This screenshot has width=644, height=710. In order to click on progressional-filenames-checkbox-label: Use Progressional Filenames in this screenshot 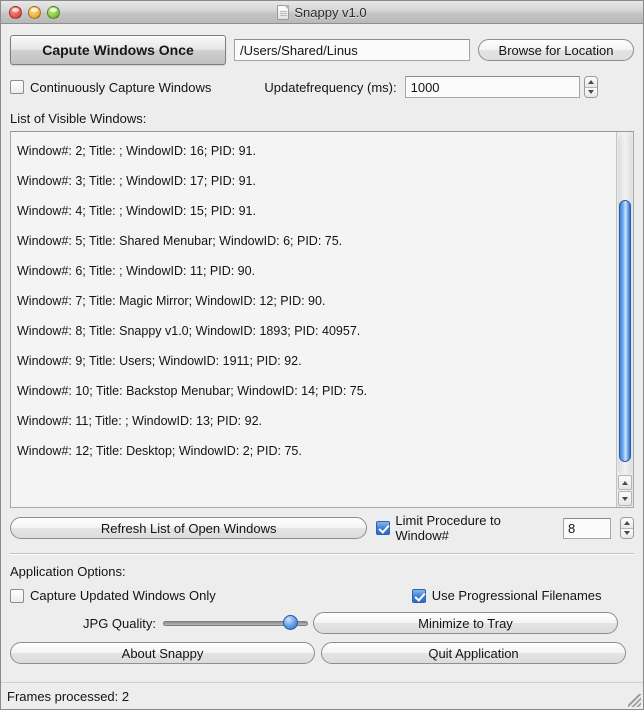, I will do `click(506, 595)`.